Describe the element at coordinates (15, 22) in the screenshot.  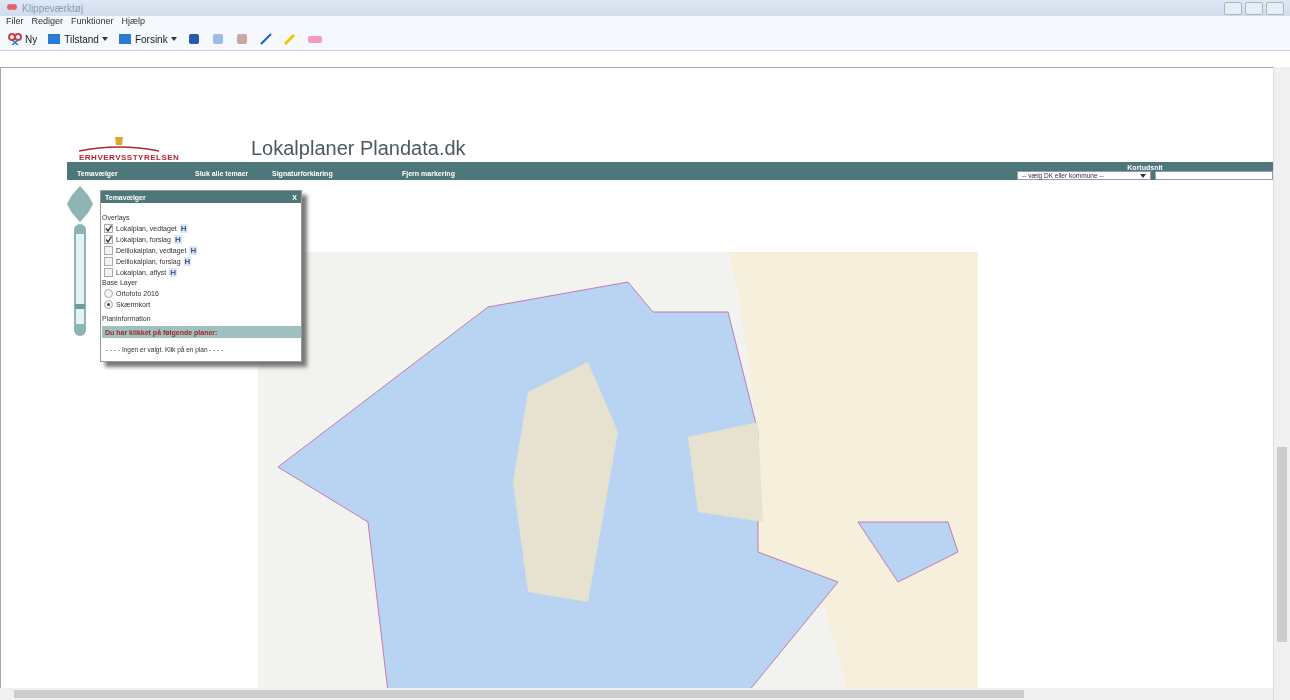
I see `menu-item: Filer` at that location.